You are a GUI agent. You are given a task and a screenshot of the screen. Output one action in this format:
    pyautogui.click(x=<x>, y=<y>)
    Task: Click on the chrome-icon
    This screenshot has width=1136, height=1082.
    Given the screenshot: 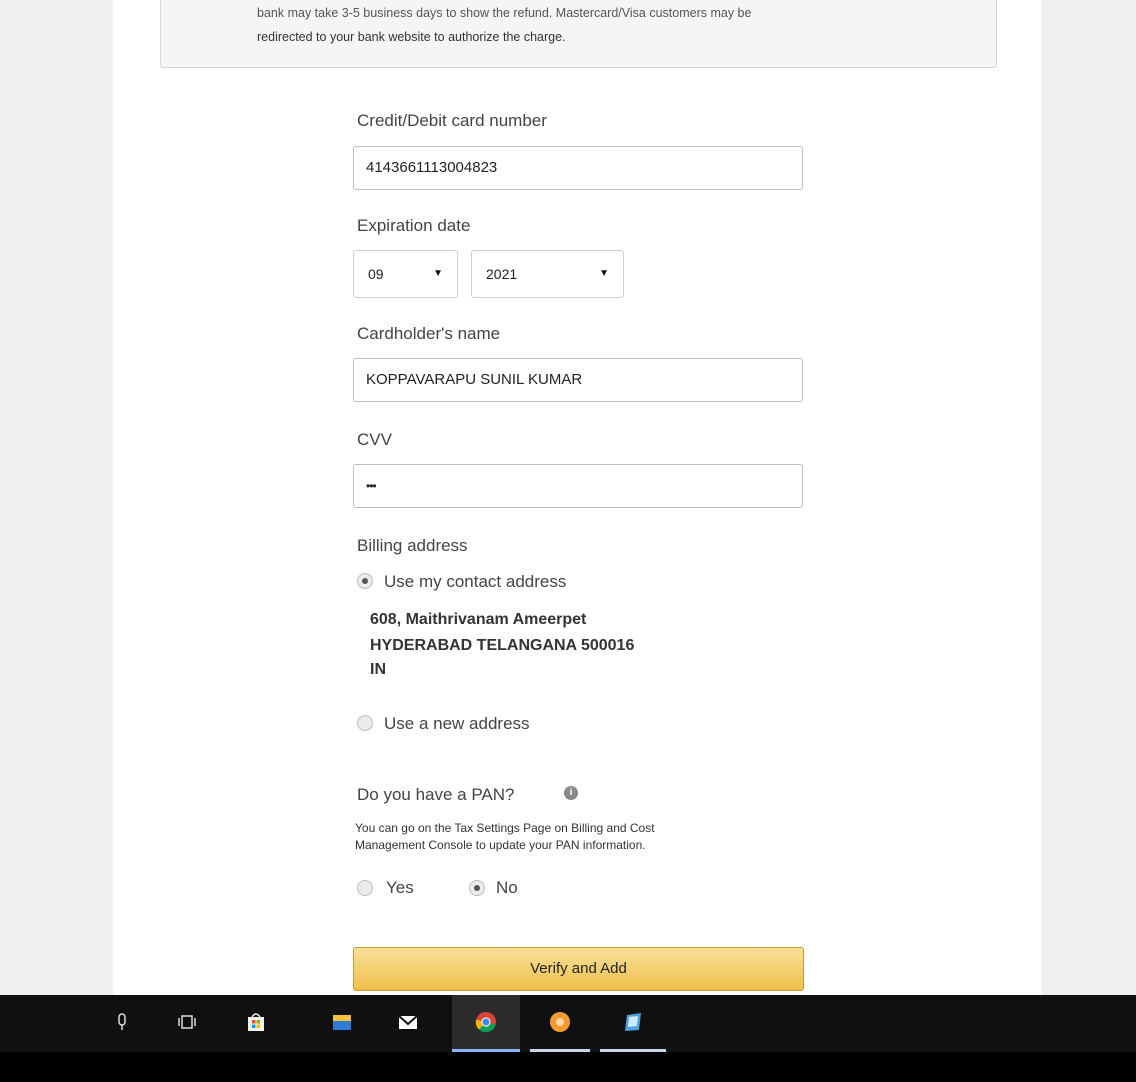 What is the action you would take?
    pyautogui.click(x=485, y=1022)
    